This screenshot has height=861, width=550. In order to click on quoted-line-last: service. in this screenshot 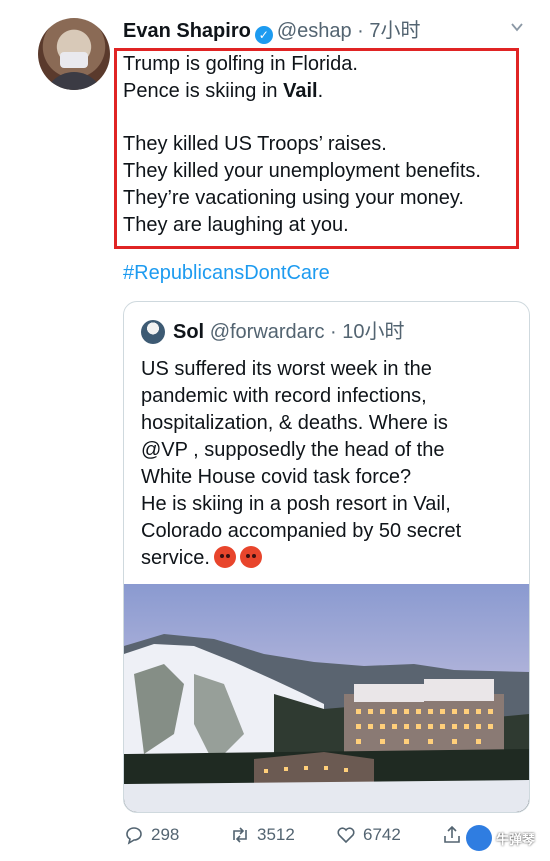, I will do `click(331, 558)`.